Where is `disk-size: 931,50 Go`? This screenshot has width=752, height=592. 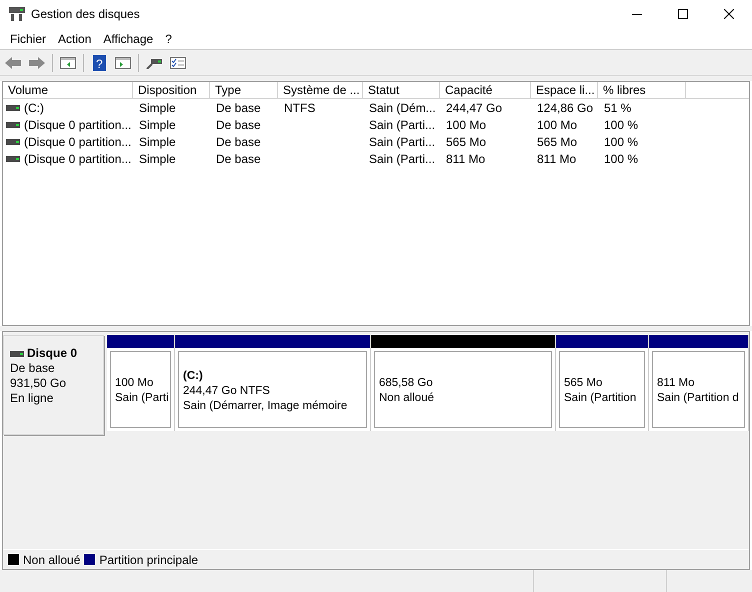
disk-size: 931,50 Go is located at coordinates (39, 383).